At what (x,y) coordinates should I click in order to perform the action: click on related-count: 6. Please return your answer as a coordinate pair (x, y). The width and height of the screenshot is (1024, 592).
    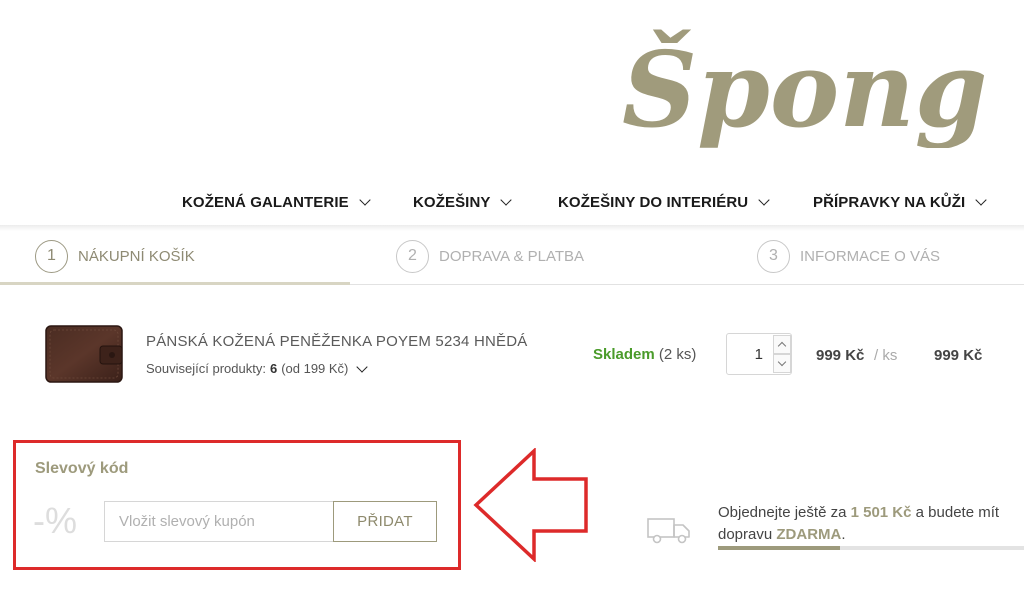
    Looking at the image, I should click on (273, 368).